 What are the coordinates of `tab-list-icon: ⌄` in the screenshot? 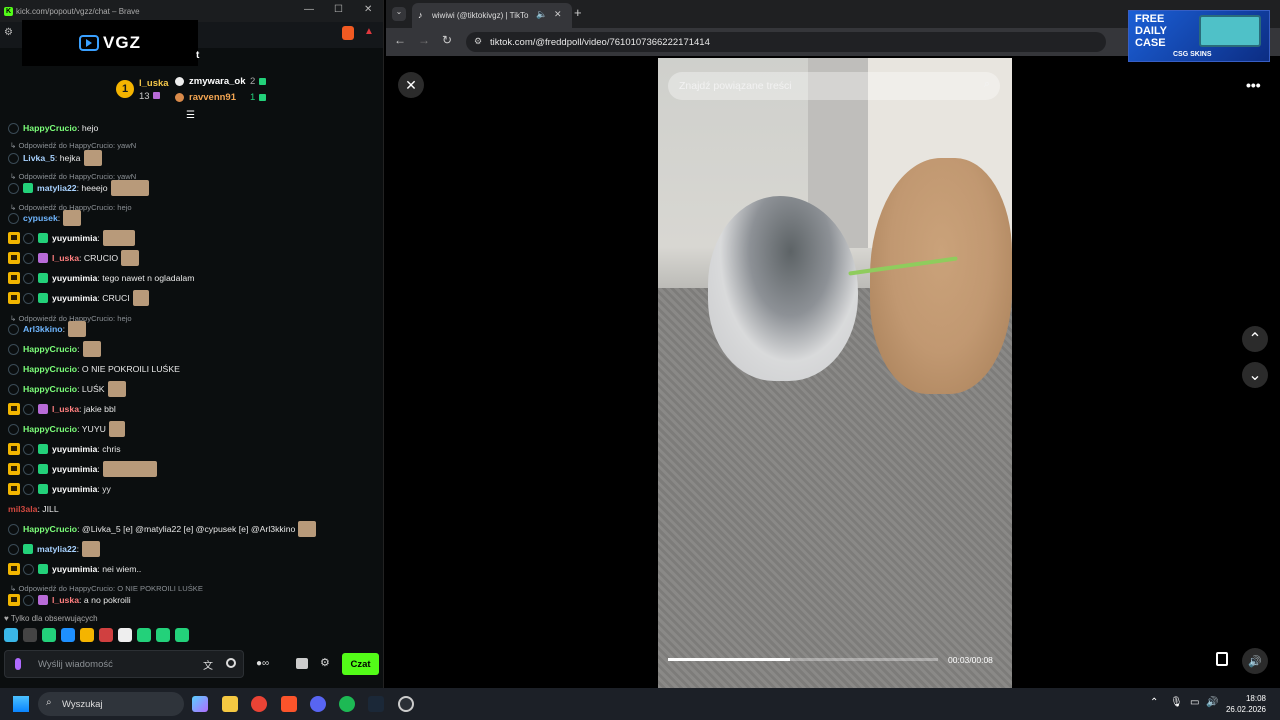 It's located at (399, 14).